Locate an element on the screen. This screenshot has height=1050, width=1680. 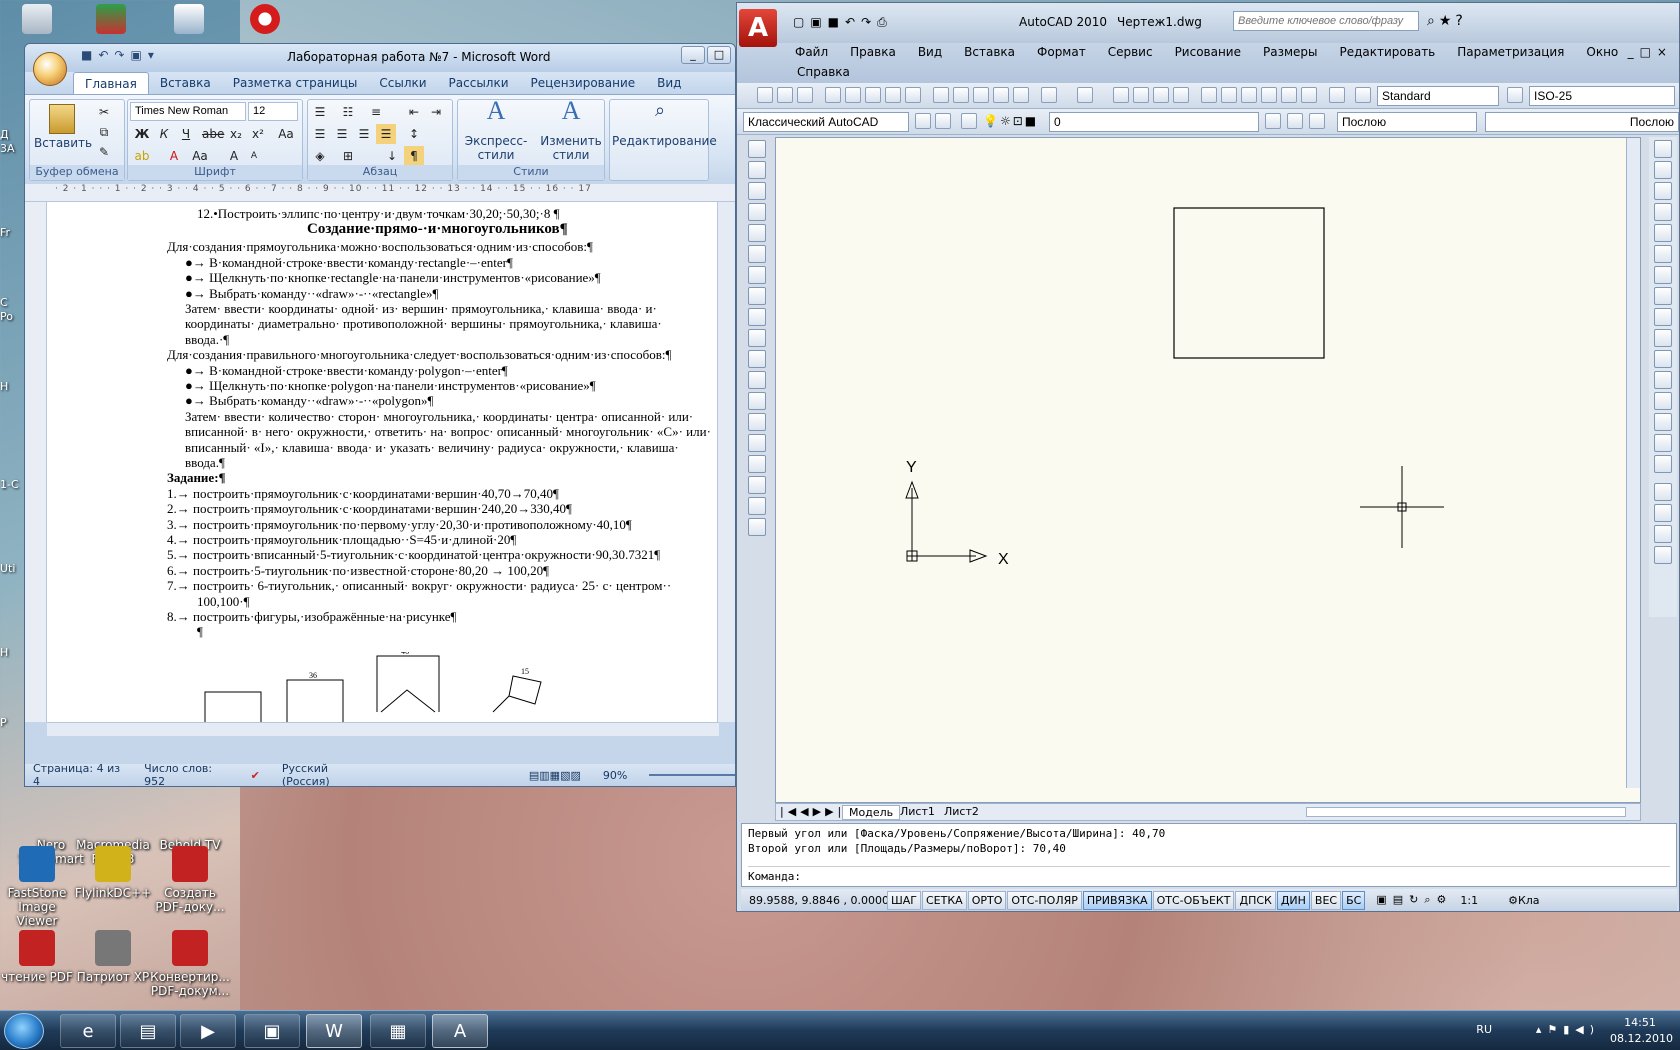
zoom-realtime-icon is located at coordinates (1141, 95).